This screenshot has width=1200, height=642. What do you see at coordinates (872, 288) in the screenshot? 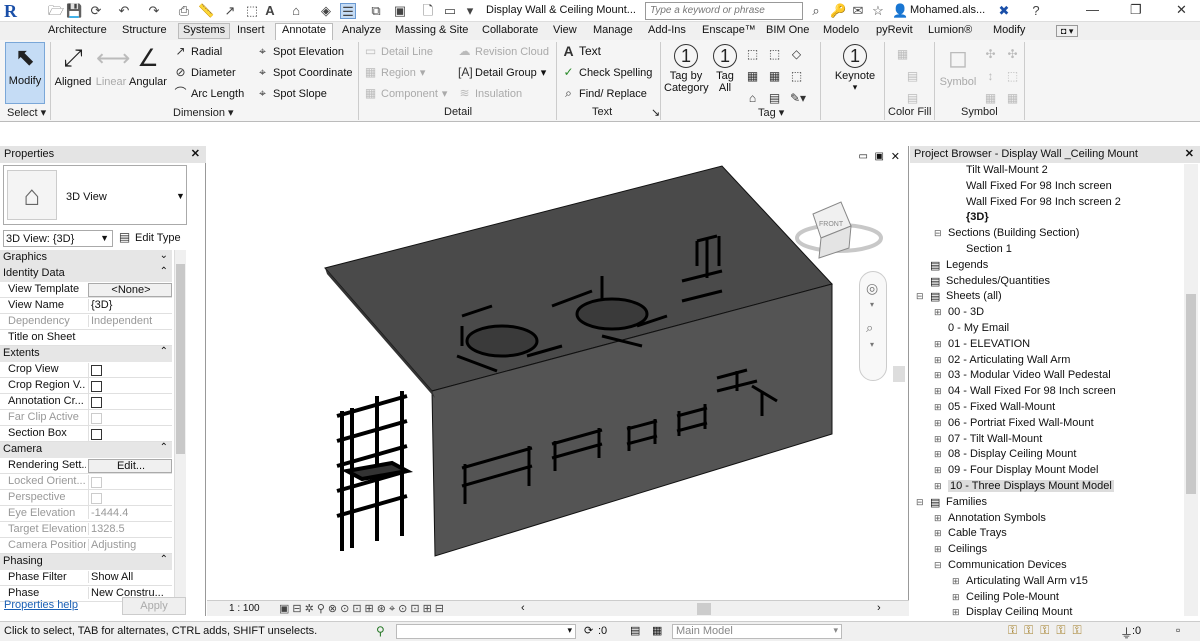
I see `steering-wheel-icon: ◎` at bounding box center [872, 288].